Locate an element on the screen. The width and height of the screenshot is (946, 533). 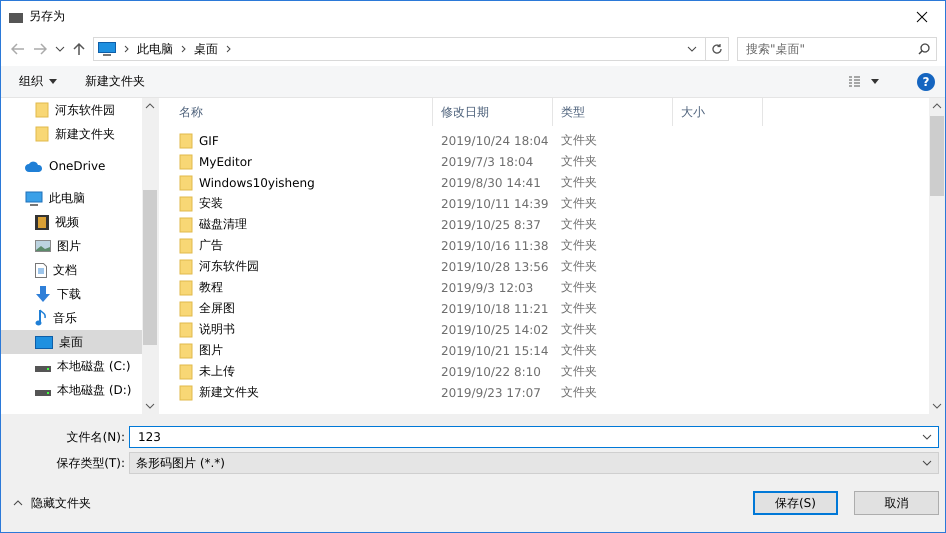
hide-folders-button: 隐藏文件夹 is located at coordinates (52, 503).